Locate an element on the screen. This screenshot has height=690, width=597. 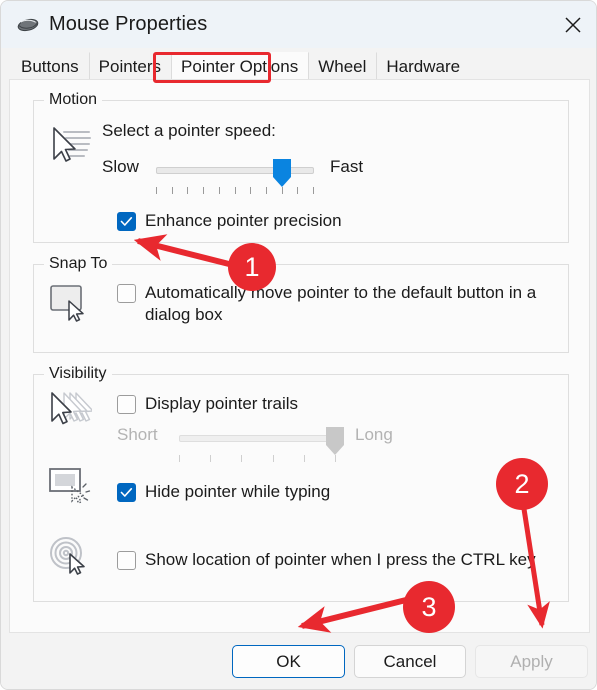
display-pointer-trails-label: Display pointer trails is located at coordinates (222, 403).